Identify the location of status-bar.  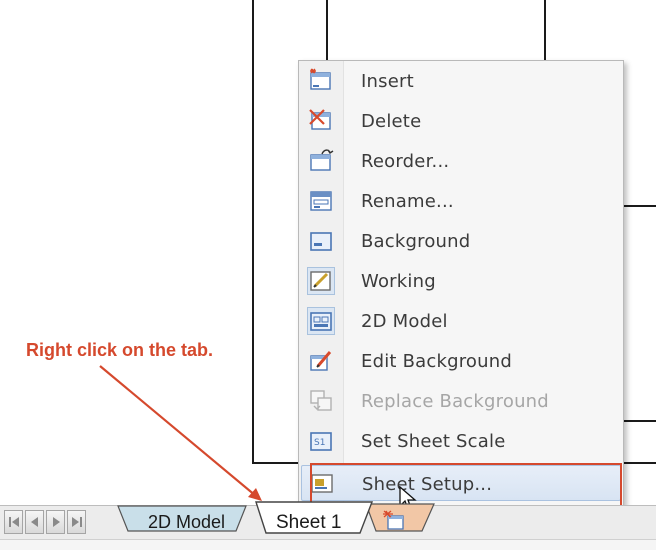
(328, 544).